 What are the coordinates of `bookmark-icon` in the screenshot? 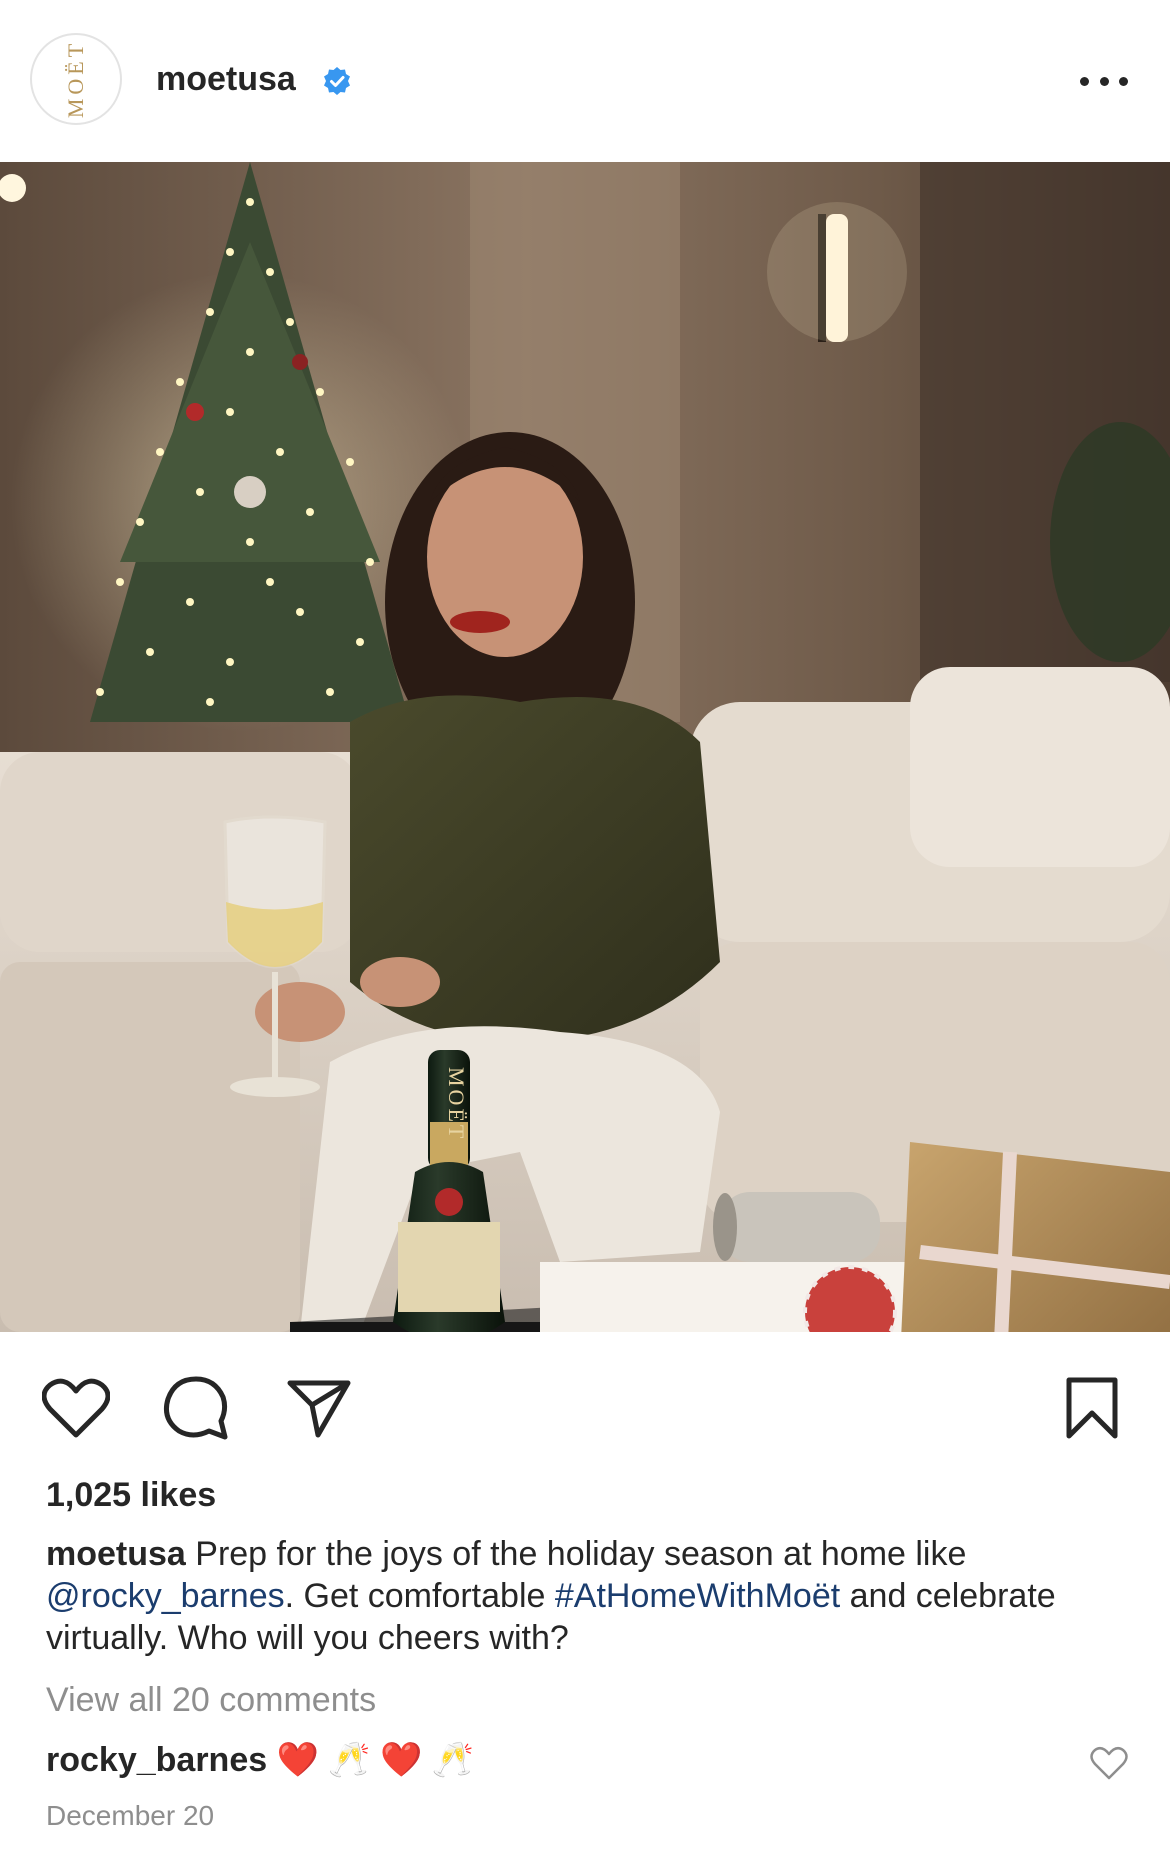 It's located at (1092, 1408).